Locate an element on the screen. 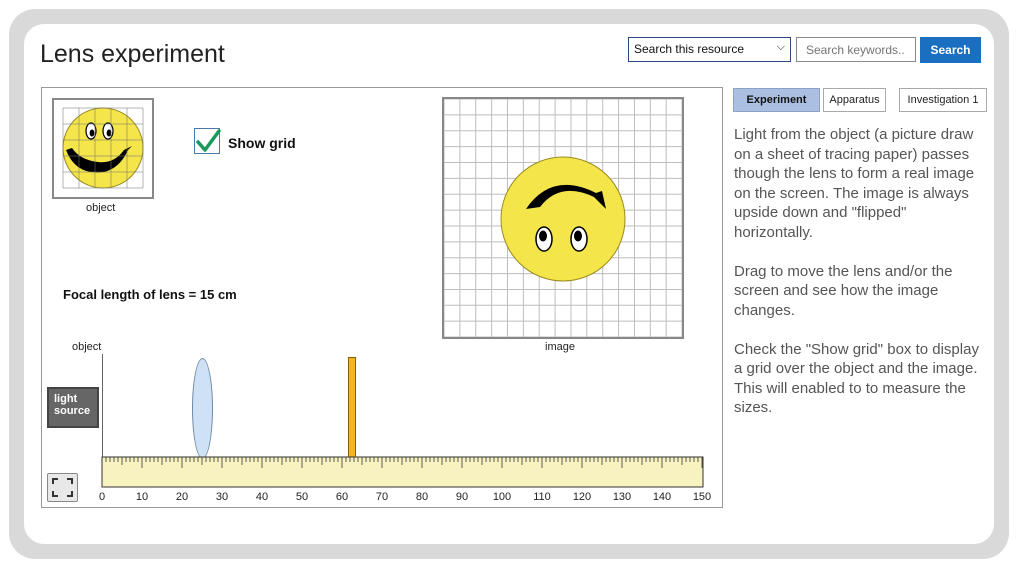 The height and width of the screenshot is (566, 1018). object-picture is located at coordinates (103, 148).